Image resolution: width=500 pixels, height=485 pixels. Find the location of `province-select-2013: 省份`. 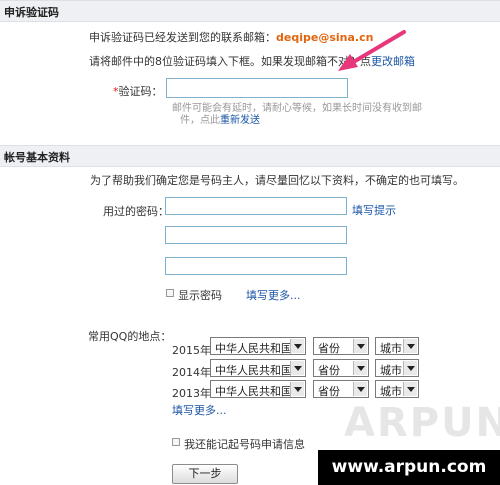

province-select-2013: 省份 is located at coordinates (341, 389).